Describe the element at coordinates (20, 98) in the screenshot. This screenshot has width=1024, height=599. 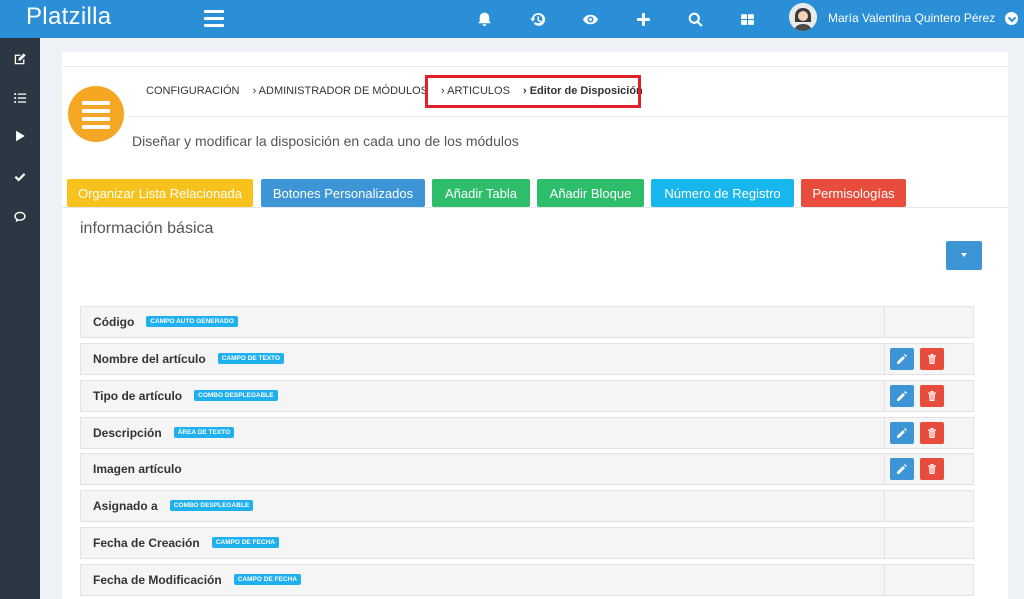
I see `list-icon` at that location.